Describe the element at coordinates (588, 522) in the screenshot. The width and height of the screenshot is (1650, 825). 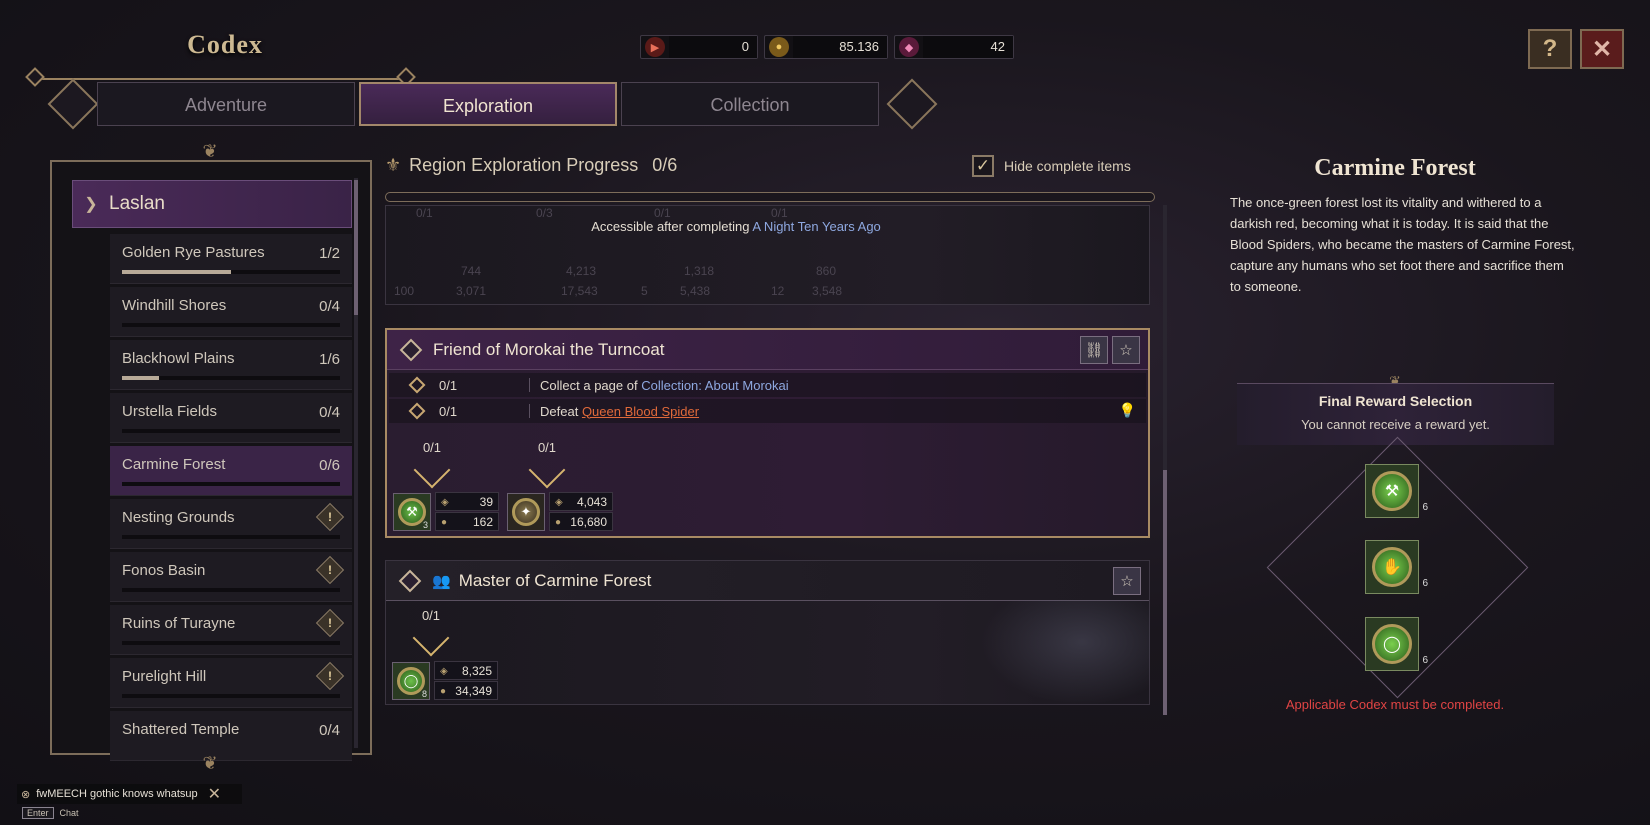
I see `reward-gold-value: 16,680` at that location.